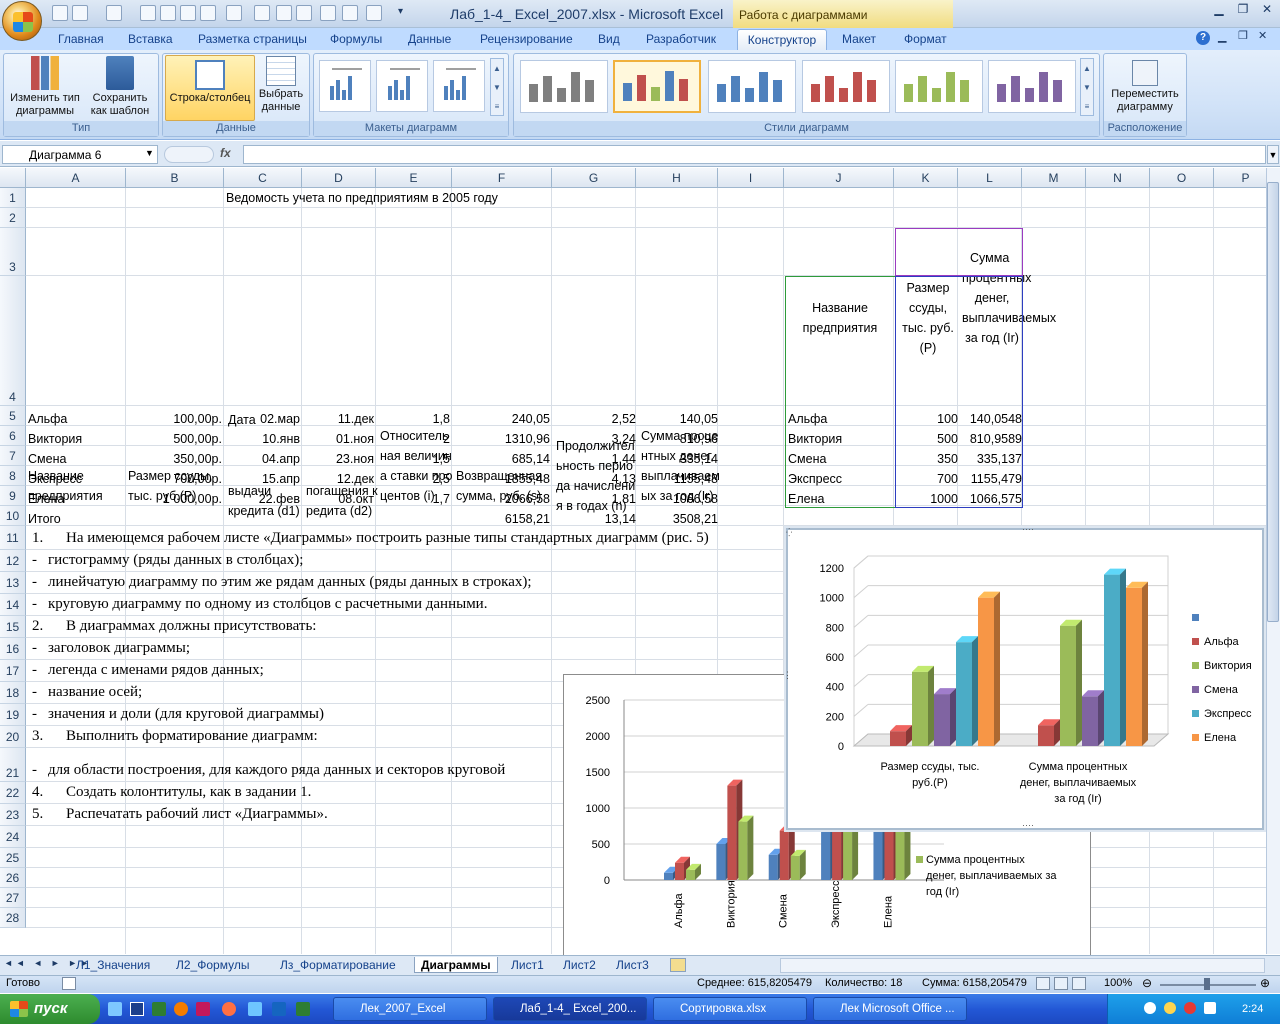  I want to click on save-template-button: Сохранить как шаблон, so click(120, 87).